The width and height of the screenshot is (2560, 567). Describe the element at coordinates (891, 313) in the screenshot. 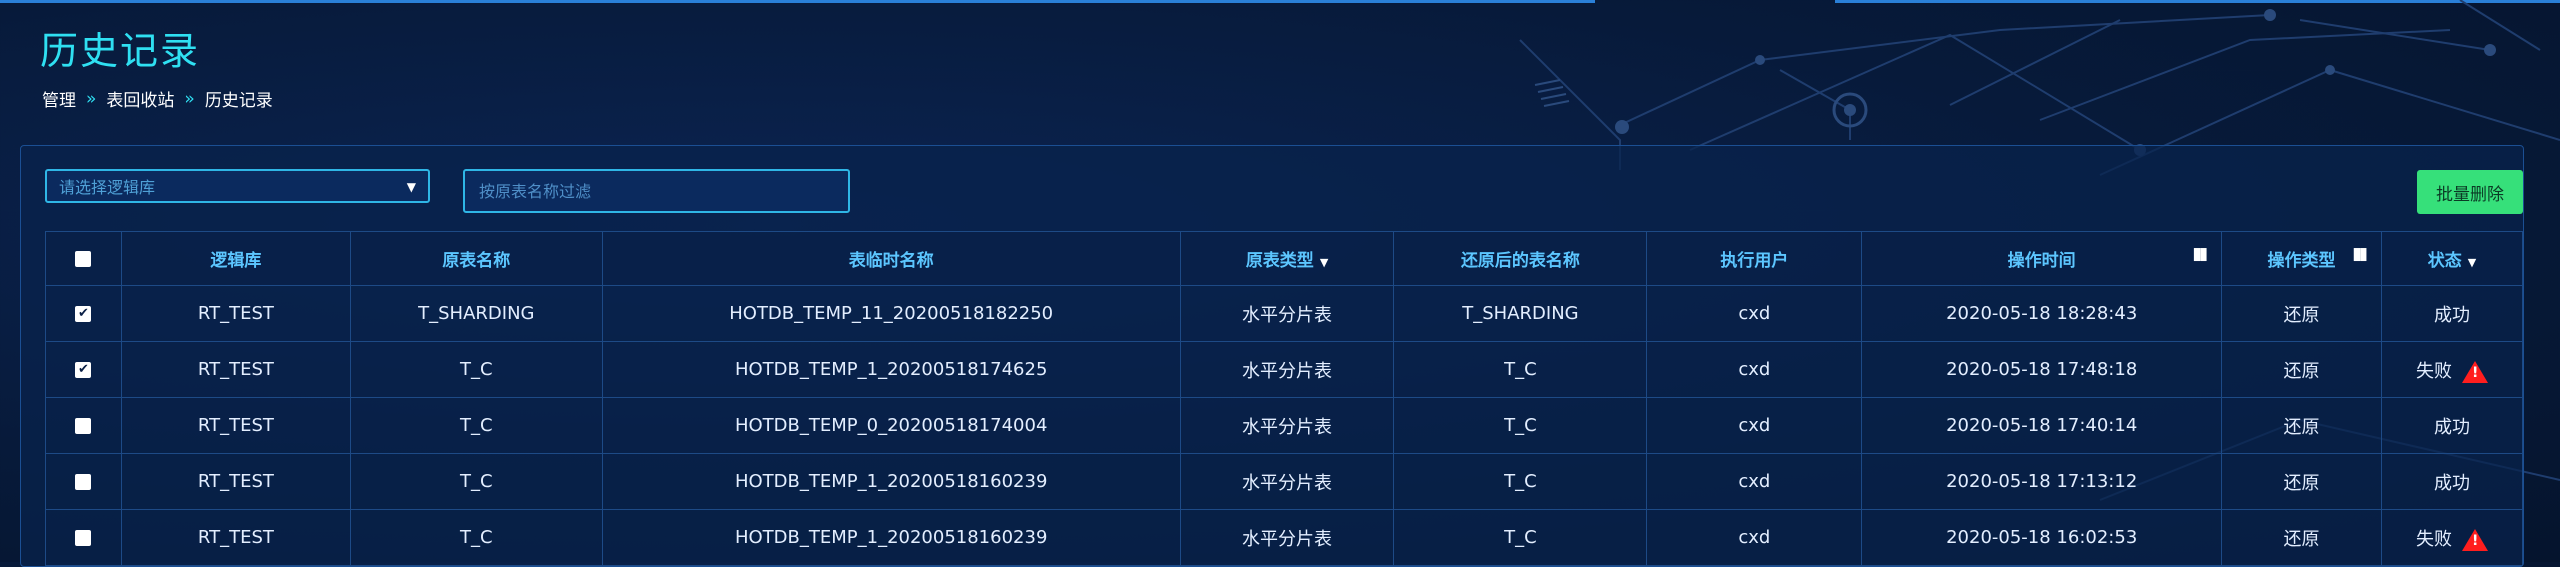

I see `cell-temp-name: HOTDB_TEMP_11_20200518182250` at that location.